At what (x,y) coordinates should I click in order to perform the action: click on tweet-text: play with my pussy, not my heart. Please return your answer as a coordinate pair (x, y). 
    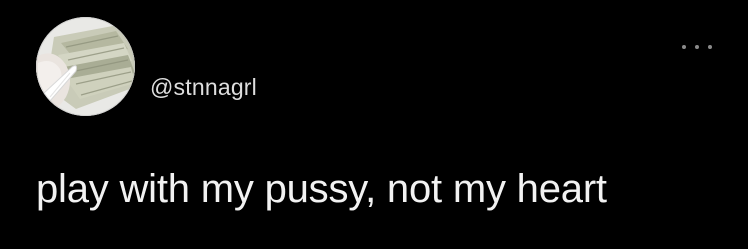
    Looking at the image, I should click on (321, 189).